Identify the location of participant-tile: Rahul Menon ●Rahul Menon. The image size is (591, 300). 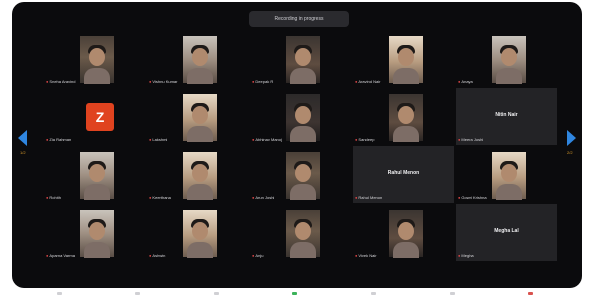
(403, 174).